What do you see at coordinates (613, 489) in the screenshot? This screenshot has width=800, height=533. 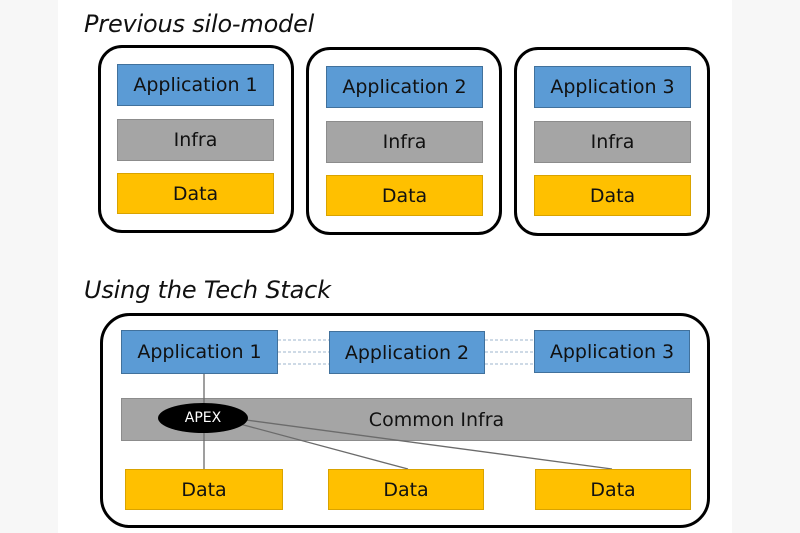 I see `stack-data-3: Data` at bounding box center [613, 489].